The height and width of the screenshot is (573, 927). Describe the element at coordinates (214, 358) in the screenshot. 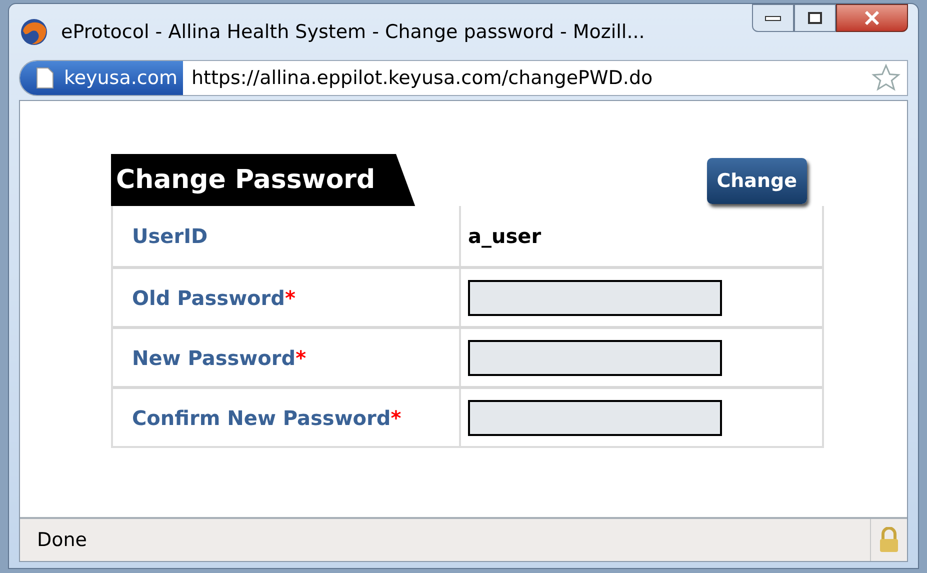

I see `field-label: New Password` at that location.